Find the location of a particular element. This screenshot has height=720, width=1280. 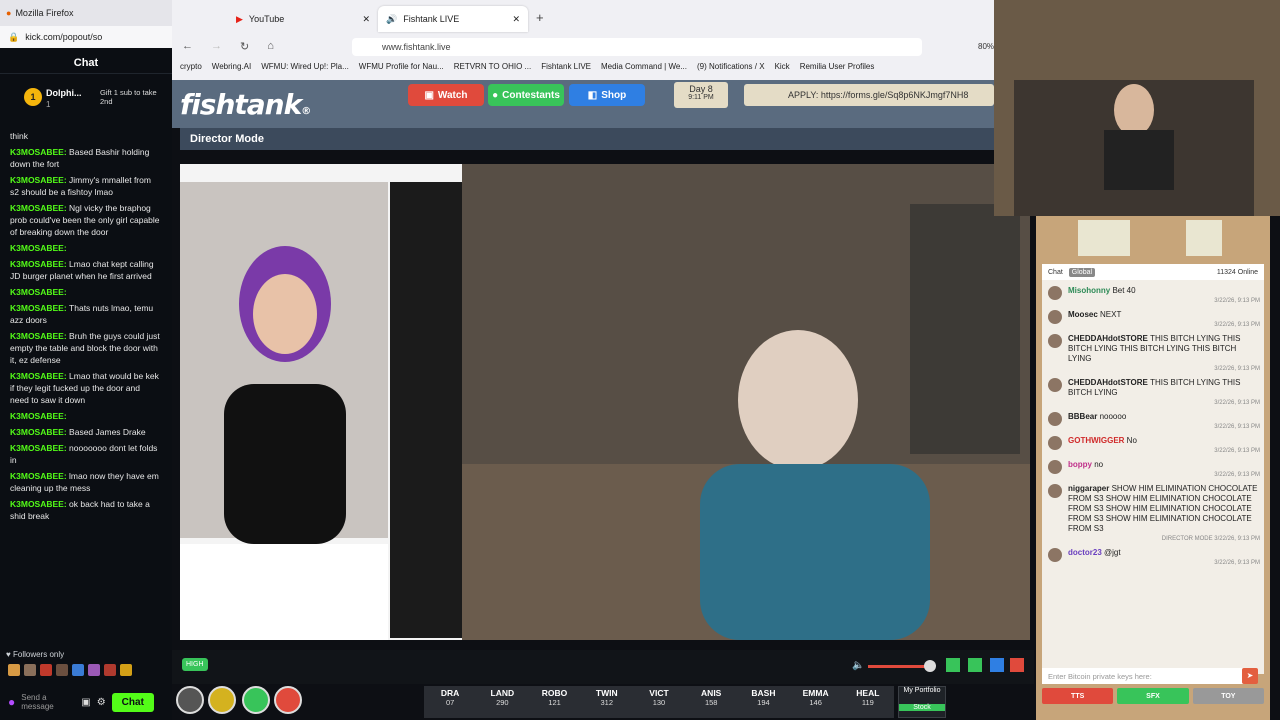

ticker-item: DRA 07 is located at coordinates (450, 702).